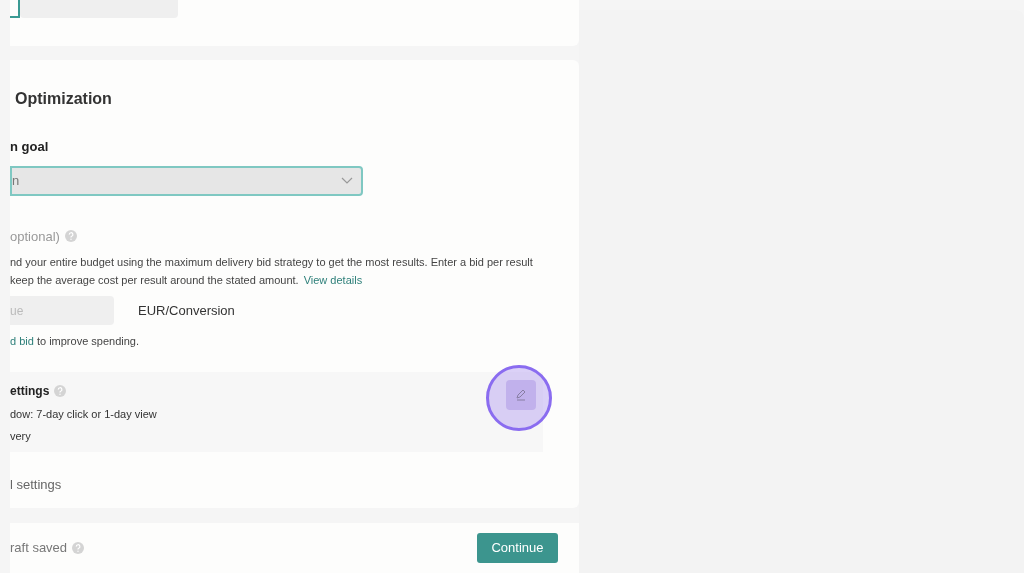 The height and width of the screenshot is (573, 1024). What do you see at coordinates (333, 280) in the screenshot?
I see `view-details-link: View details` at bounding box center [333, 280].